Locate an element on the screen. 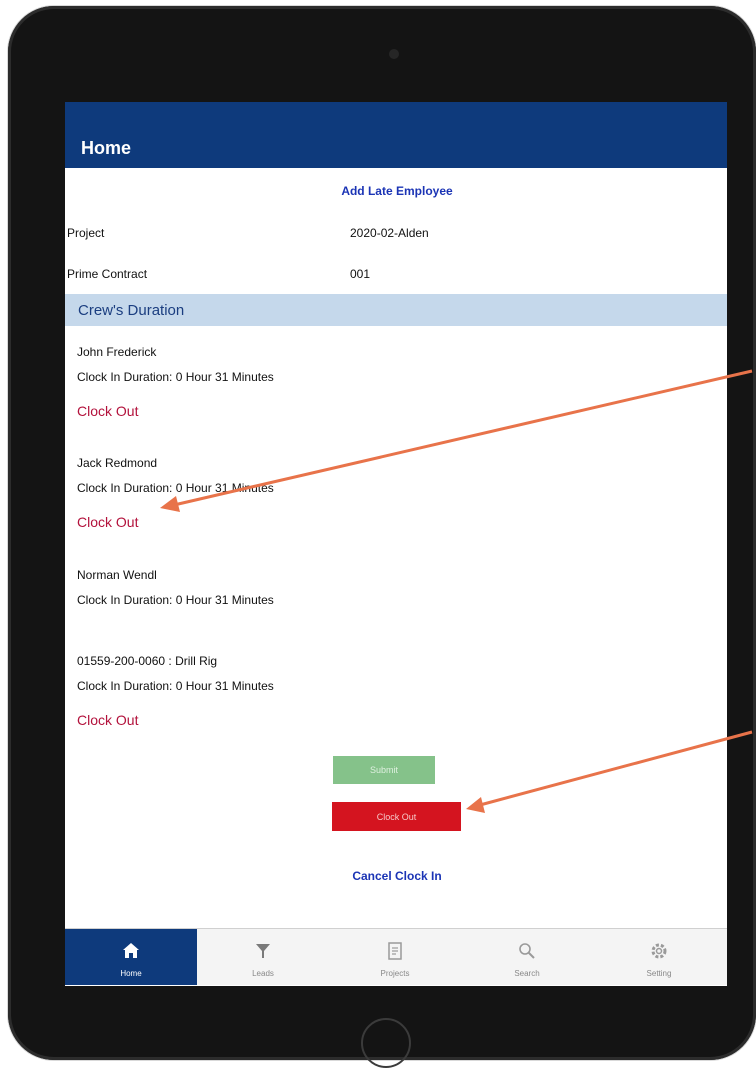 The image size is (756, 1068). tab-projects: Projects is located at coordinates (395, 957).